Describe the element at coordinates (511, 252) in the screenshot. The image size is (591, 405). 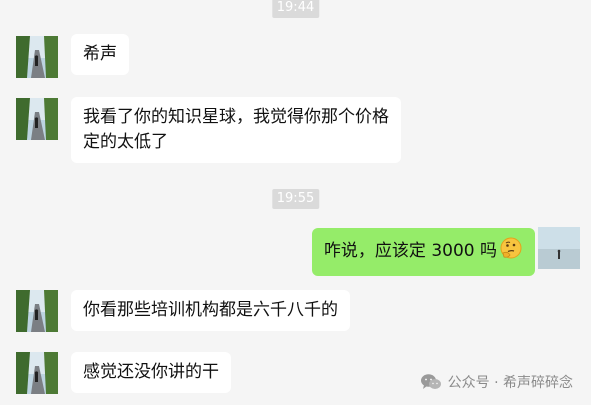
I see `thinking-face-icon` at that location.